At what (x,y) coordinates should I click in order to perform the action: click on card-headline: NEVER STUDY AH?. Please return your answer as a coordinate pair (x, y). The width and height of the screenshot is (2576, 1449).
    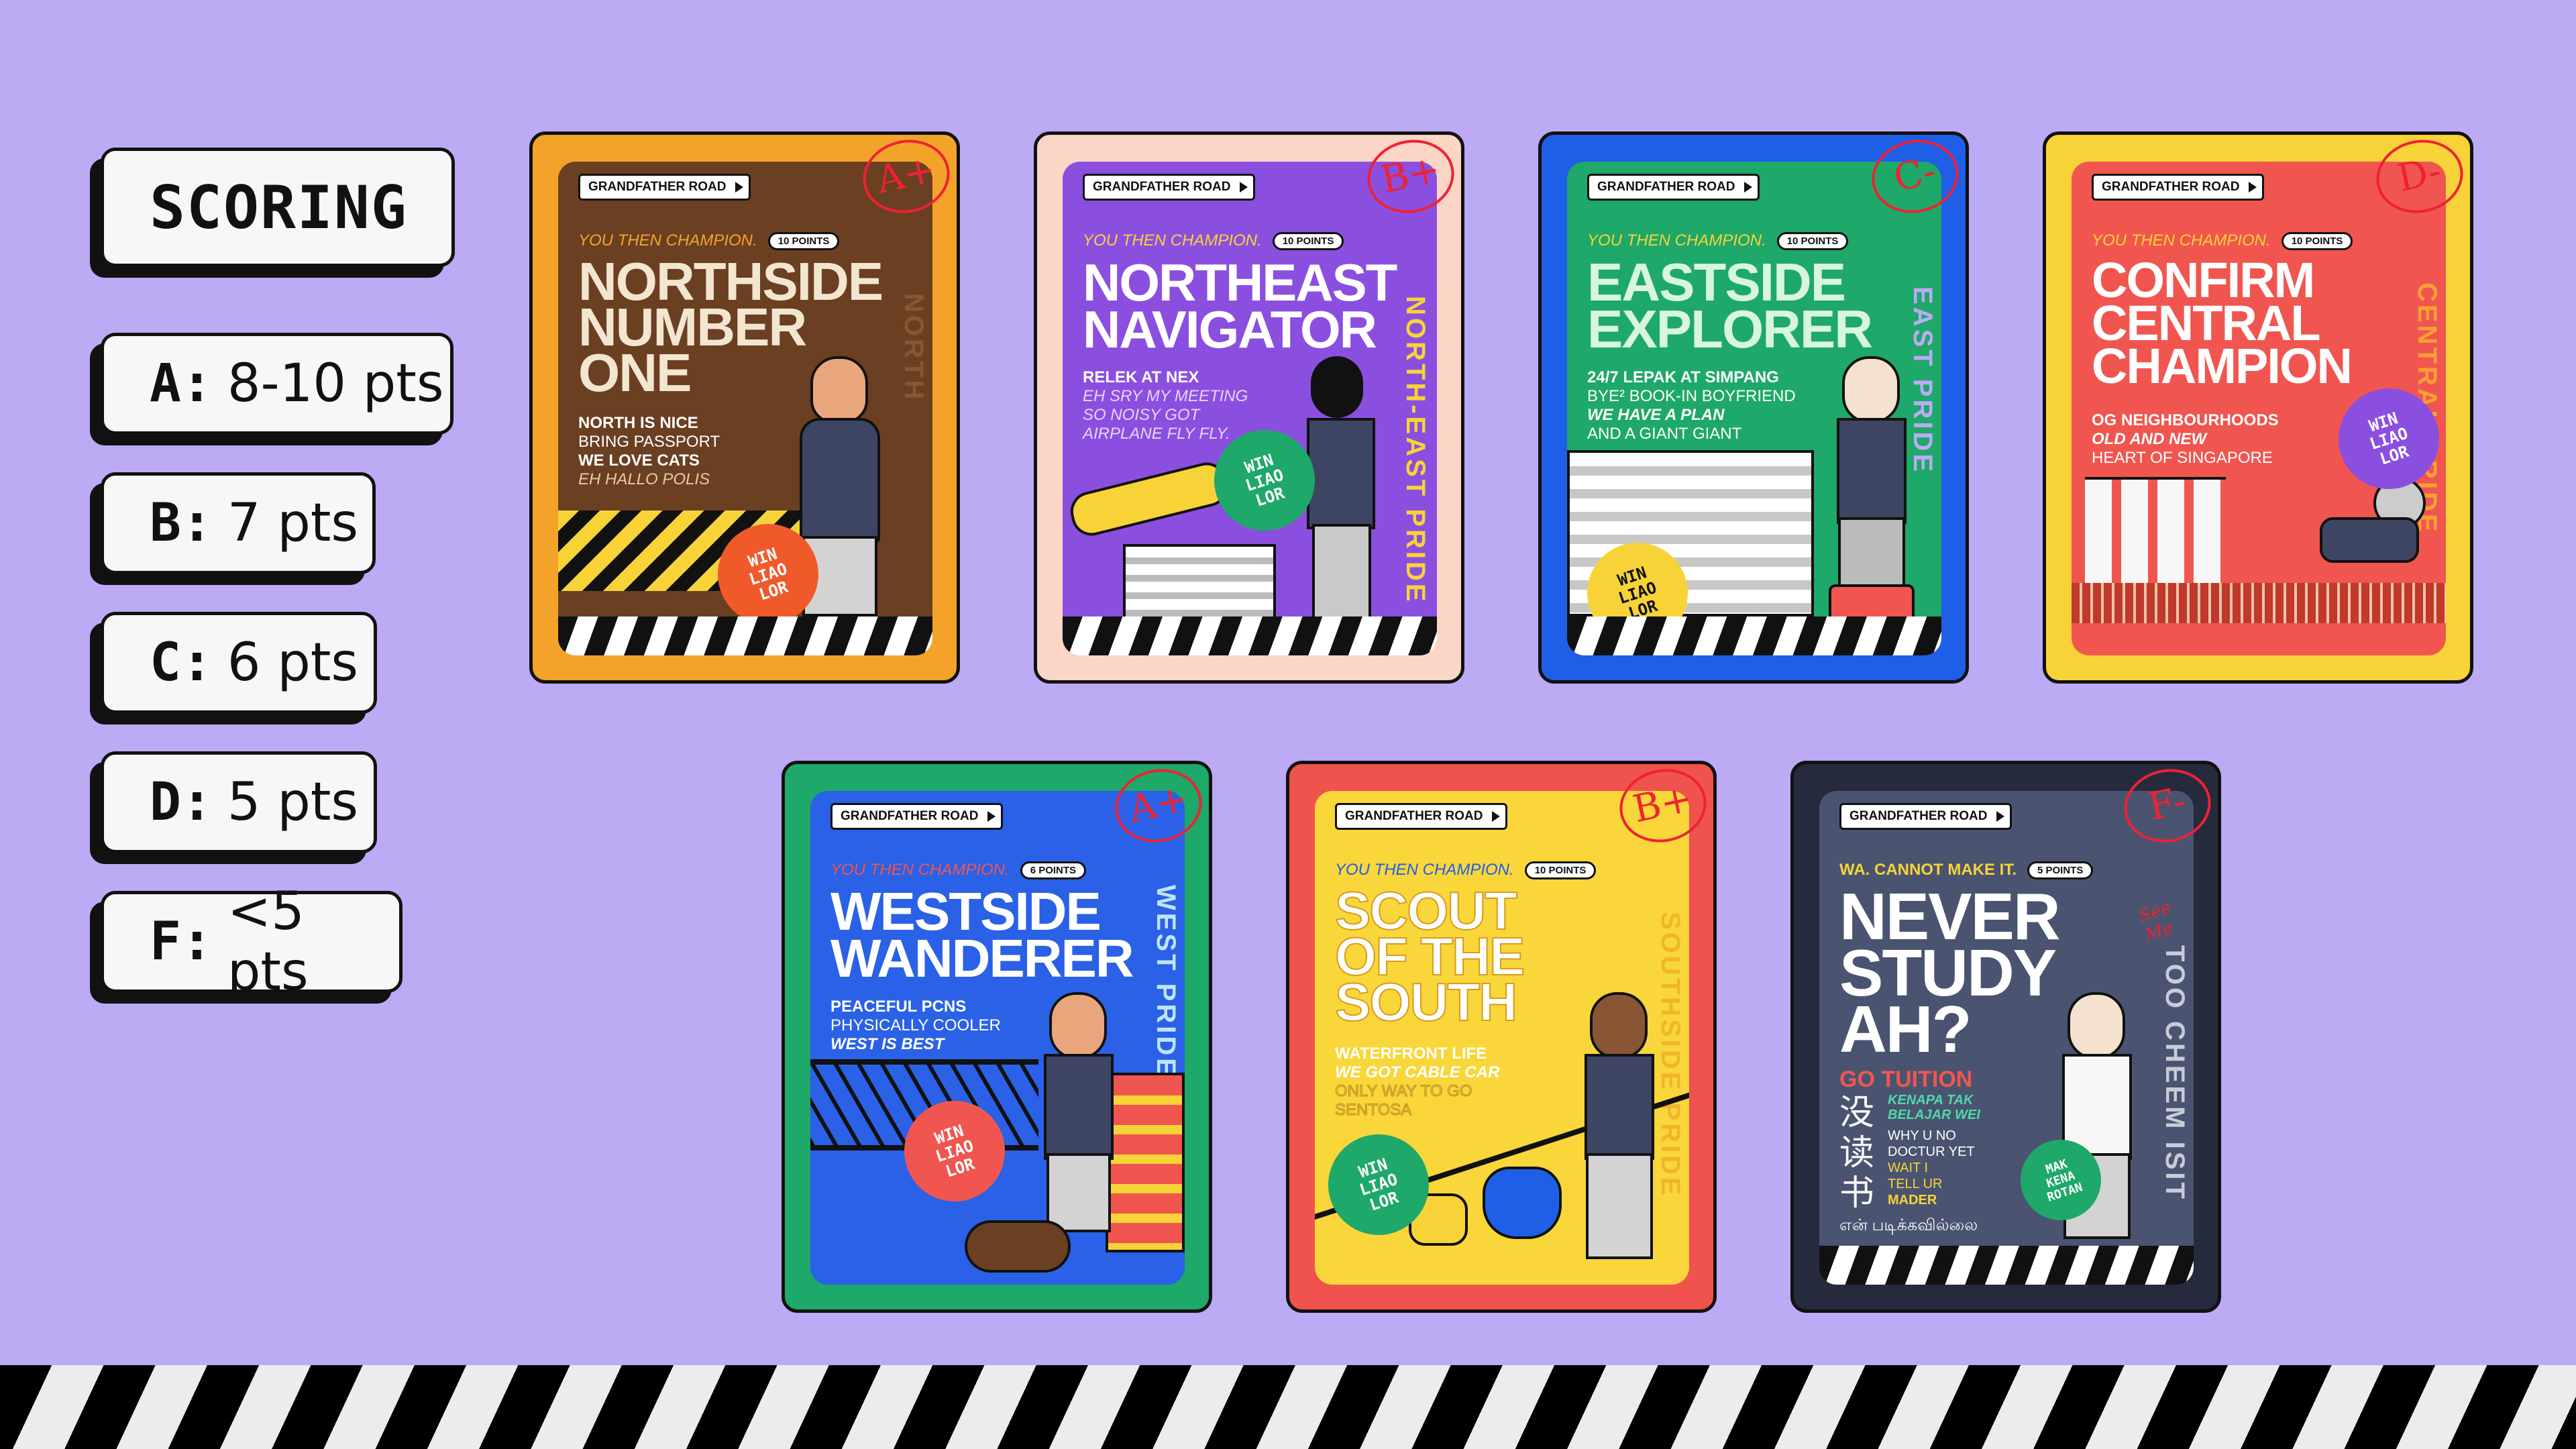
    Looking at the image, I should click on (1950, 972).